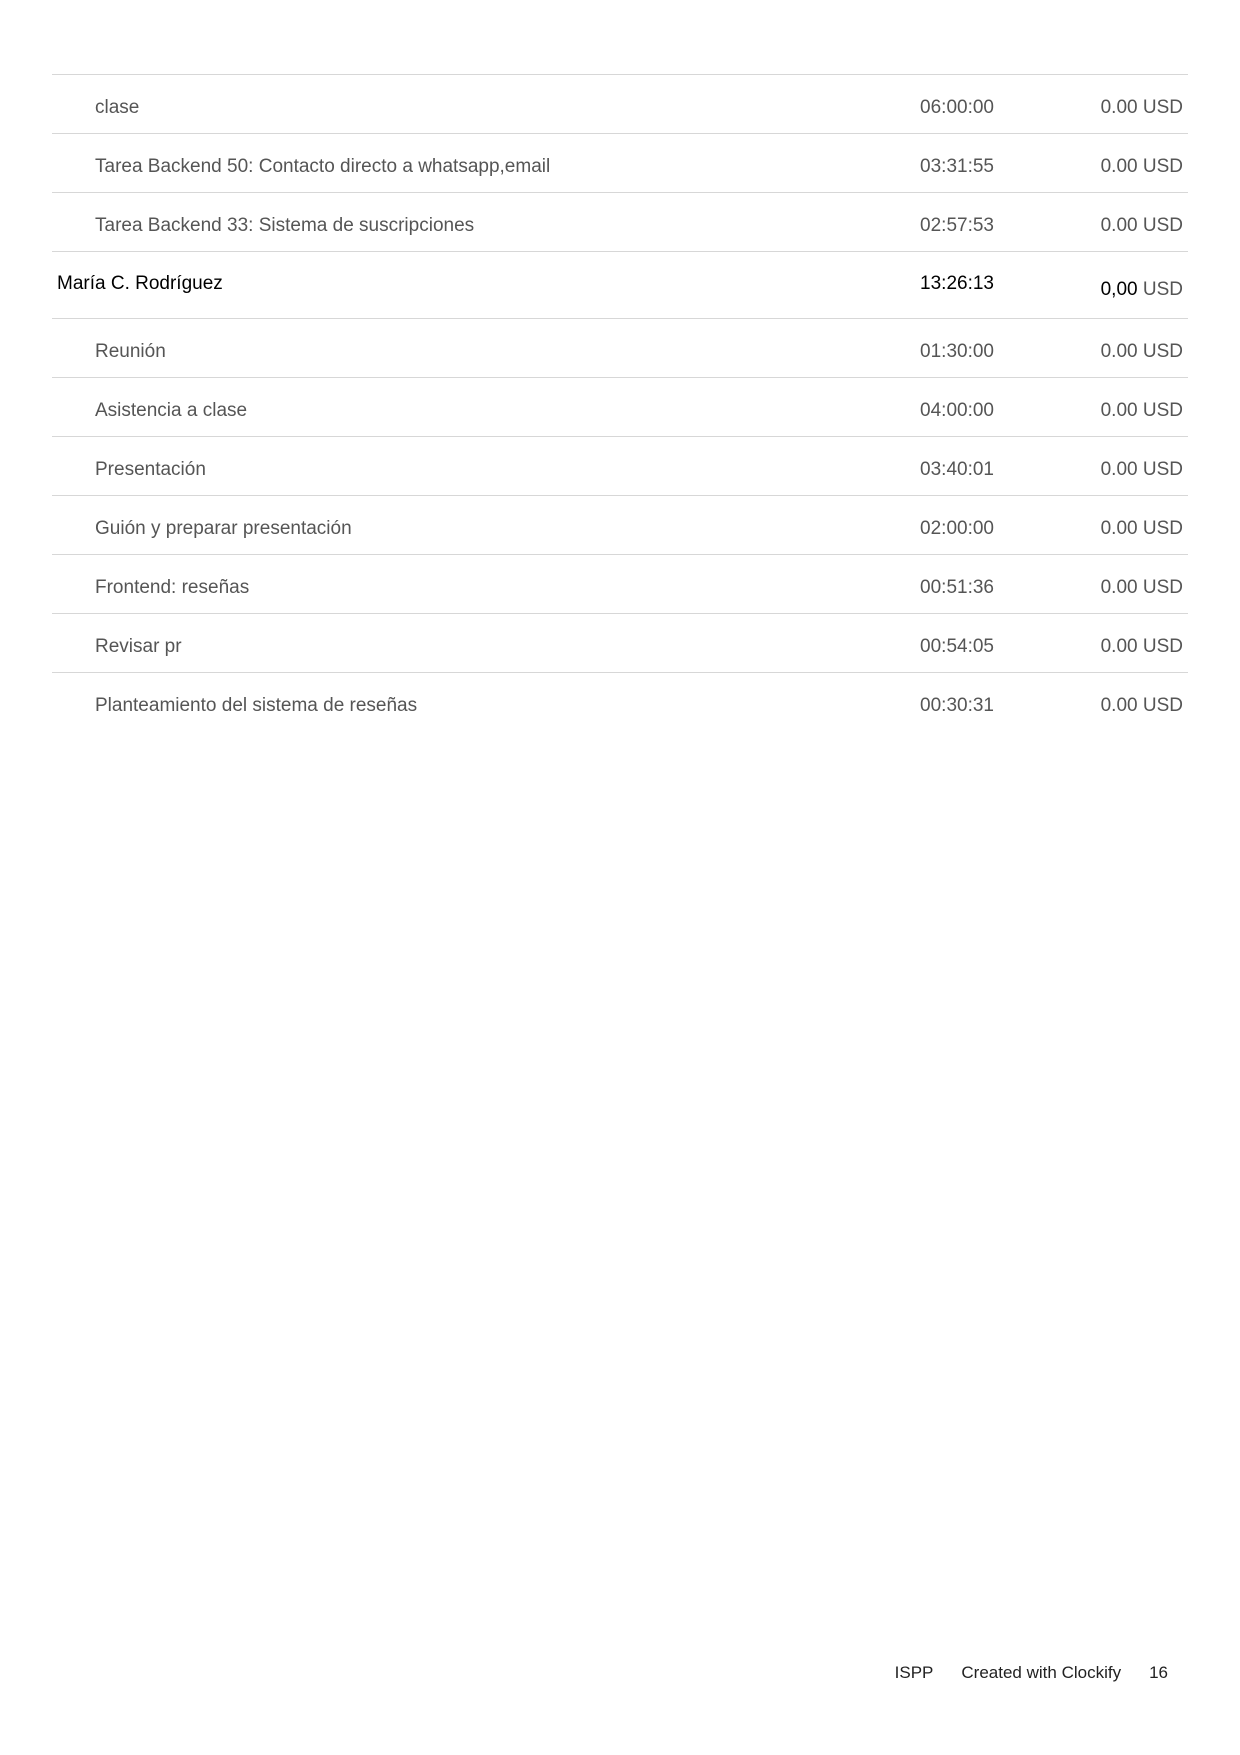  I want to click on entry-duration: 06:00:00, so click(957, 107).